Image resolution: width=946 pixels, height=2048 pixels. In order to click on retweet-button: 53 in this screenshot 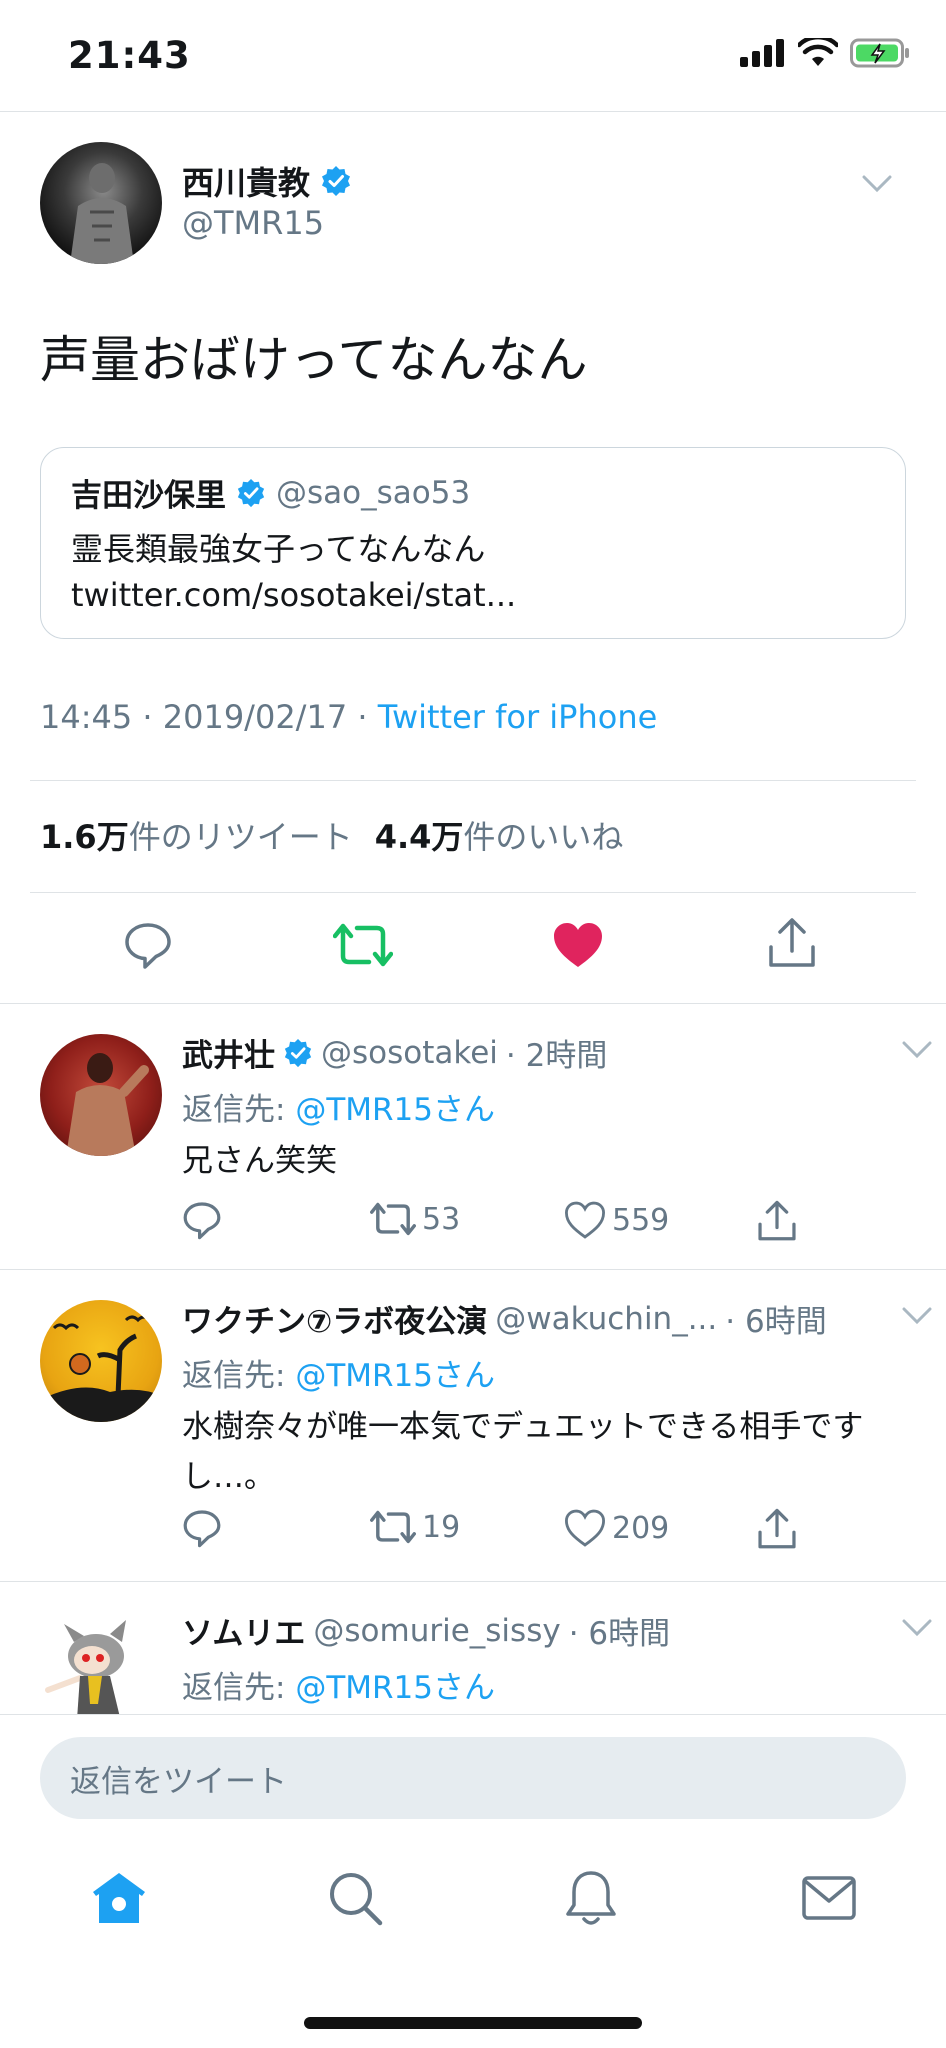, I will do `click(415, 1219)`.